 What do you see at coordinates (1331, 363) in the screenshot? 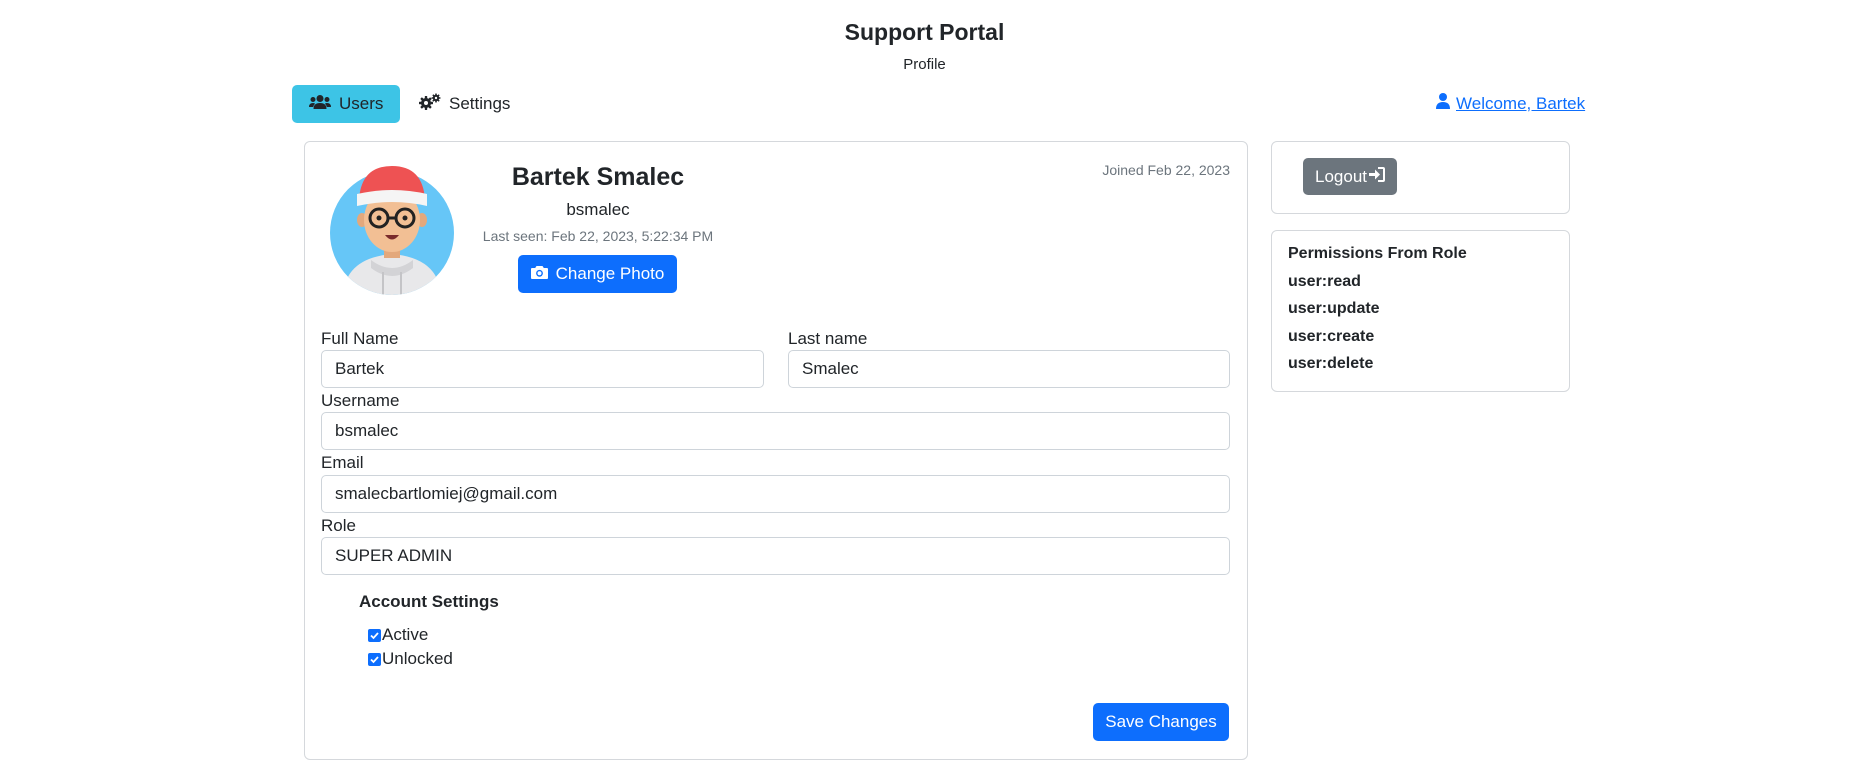
I see `permission-item: user:delete` at bounding box center [1331, 363].